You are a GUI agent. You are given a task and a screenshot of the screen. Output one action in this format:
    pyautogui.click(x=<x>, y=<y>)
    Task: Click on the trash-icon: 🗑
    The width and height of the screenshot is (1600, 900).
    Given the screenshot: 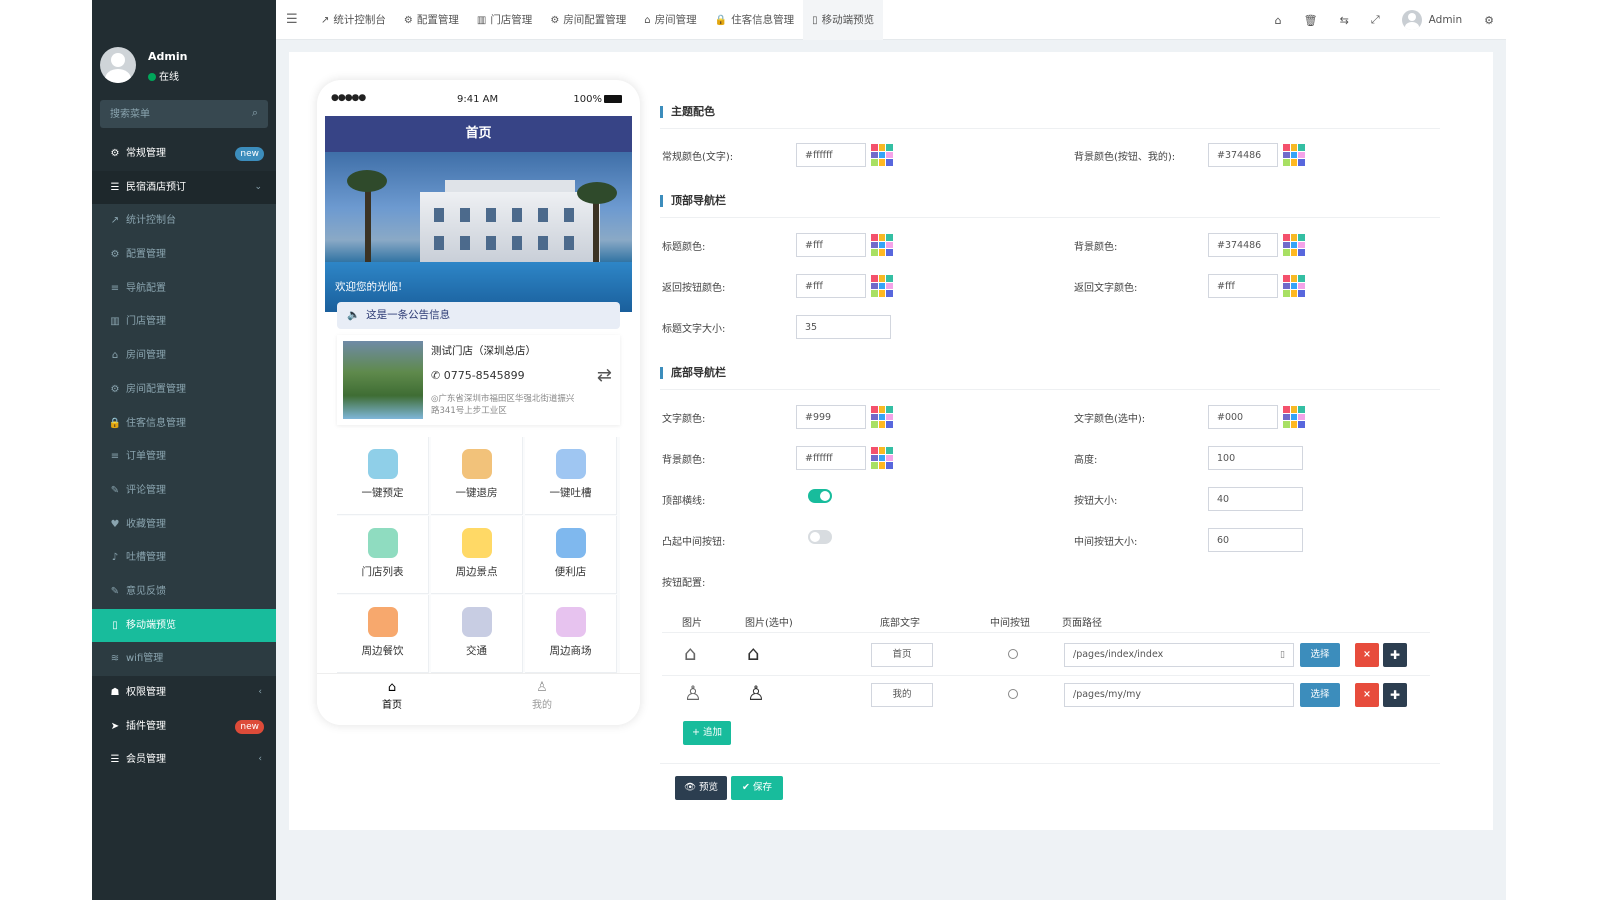 What is the action you would take?
    pyautogui.click(x=1311, y=20)
    